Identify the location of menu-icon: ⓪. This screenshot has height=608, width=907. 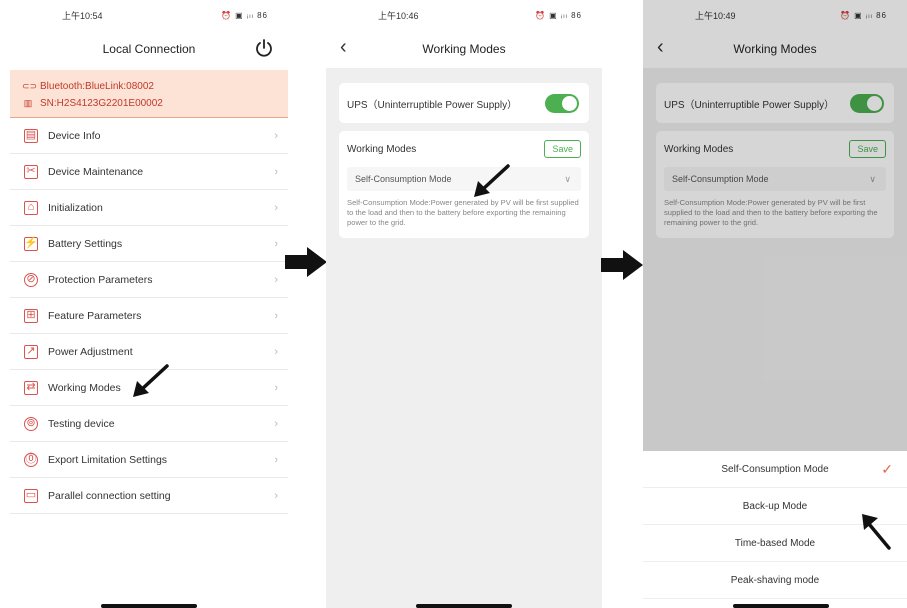
(31, 459).